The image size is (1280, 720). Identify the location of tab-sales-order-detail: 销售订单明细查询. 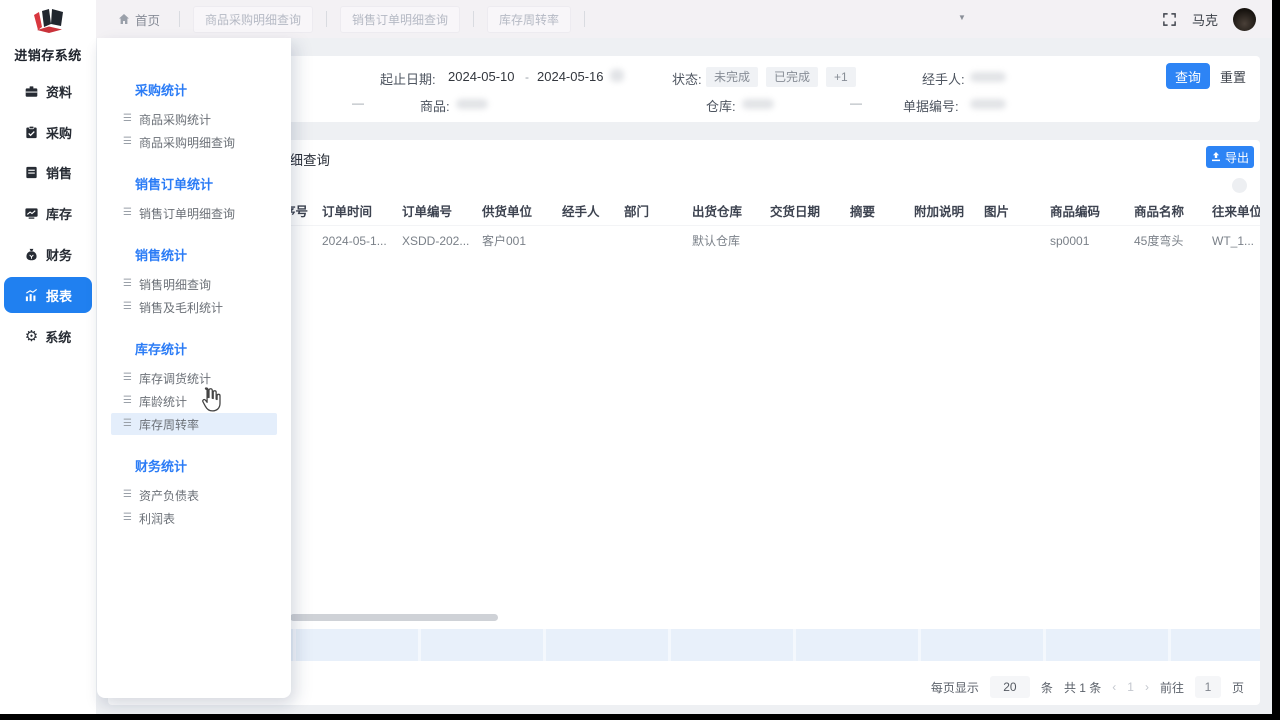
(400, 19).